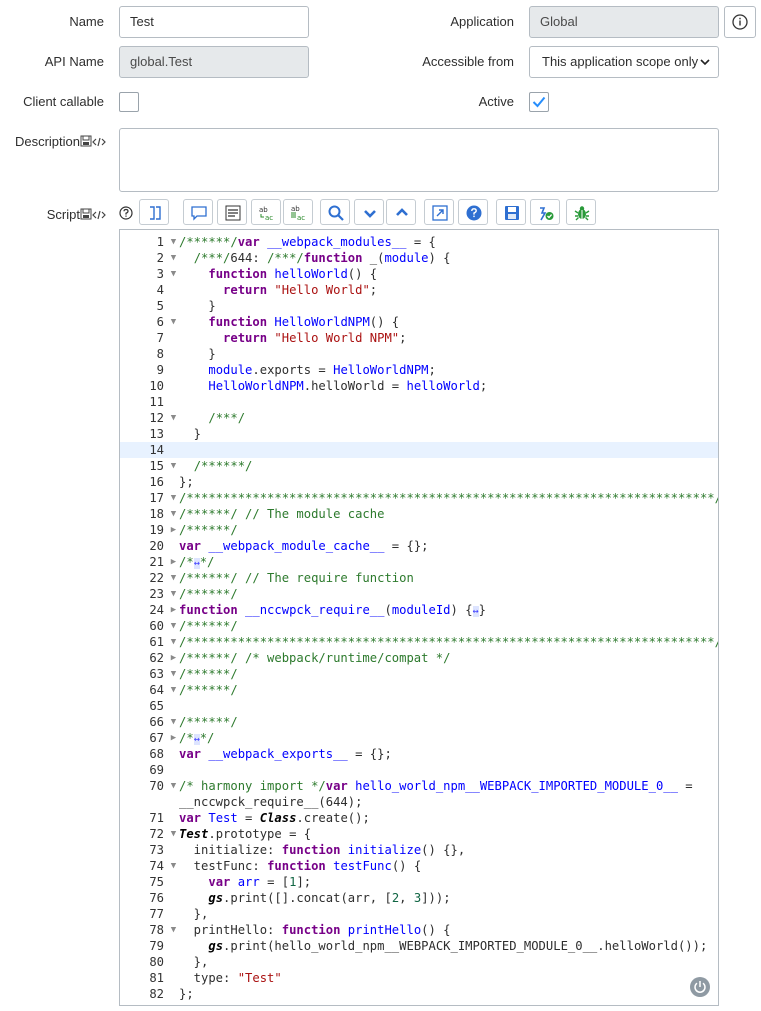  What do you see at coordinates (419, 160) in the screenshot?
I see `description-textarea` at bounding box center [419, 160].